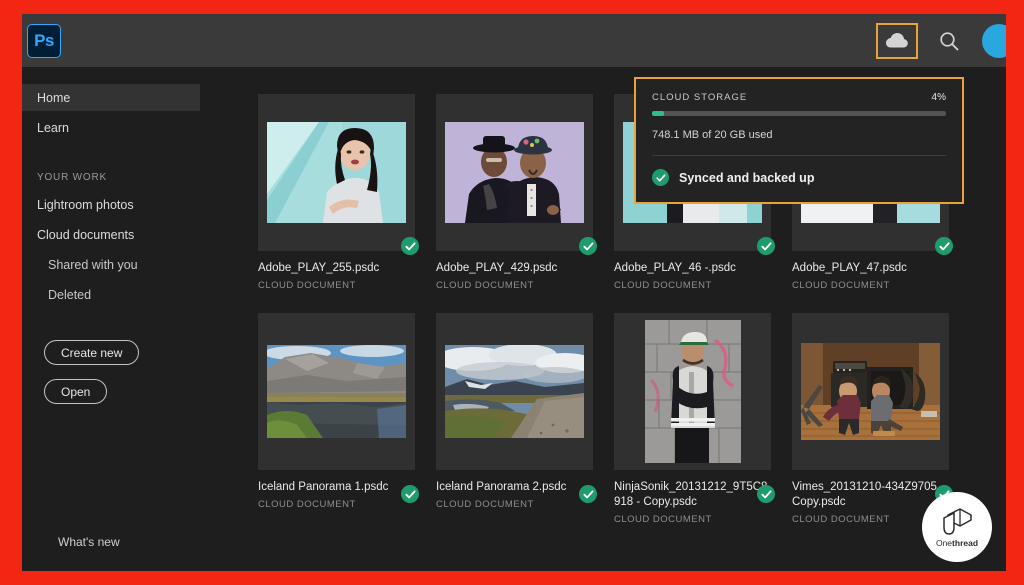 This screenshot has width=1024, height=585. I want to click on sidebar-item-label: Cloud documents, so click(86, 234).